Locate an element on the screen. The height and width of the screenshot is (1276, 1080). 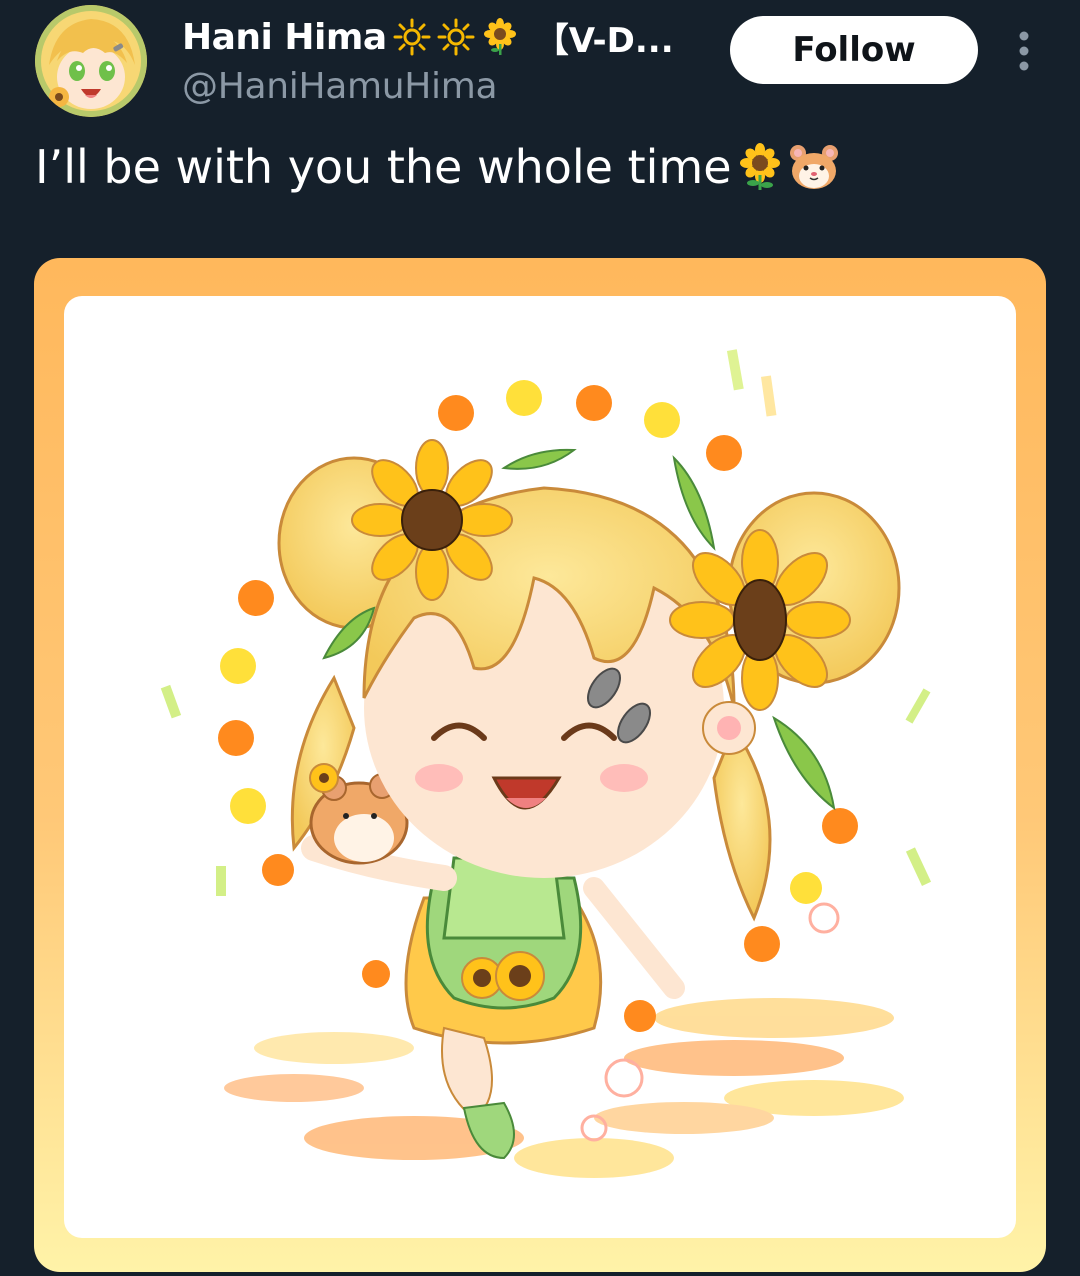
user-handle: @HaniHamuHima is located at coordinates (442, 86).